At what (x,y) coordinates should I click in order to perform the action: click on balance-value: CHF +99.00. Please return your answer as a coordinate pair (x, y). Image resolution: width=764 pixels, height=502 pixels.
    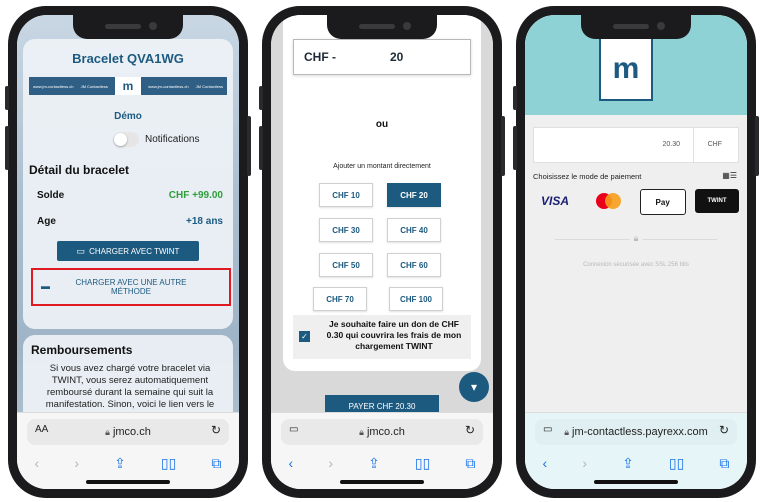
    Looking at the image, I should click on (195, 195).